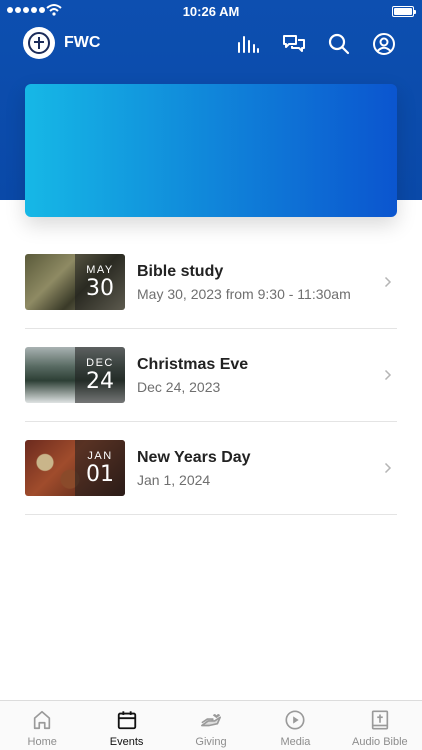 Image resolution: width=422 pixels, height=750 pixels. Describe the element at coordinates (174, 480) in the screenshot. I see `event-date: Jan 1, 2024` at that location.